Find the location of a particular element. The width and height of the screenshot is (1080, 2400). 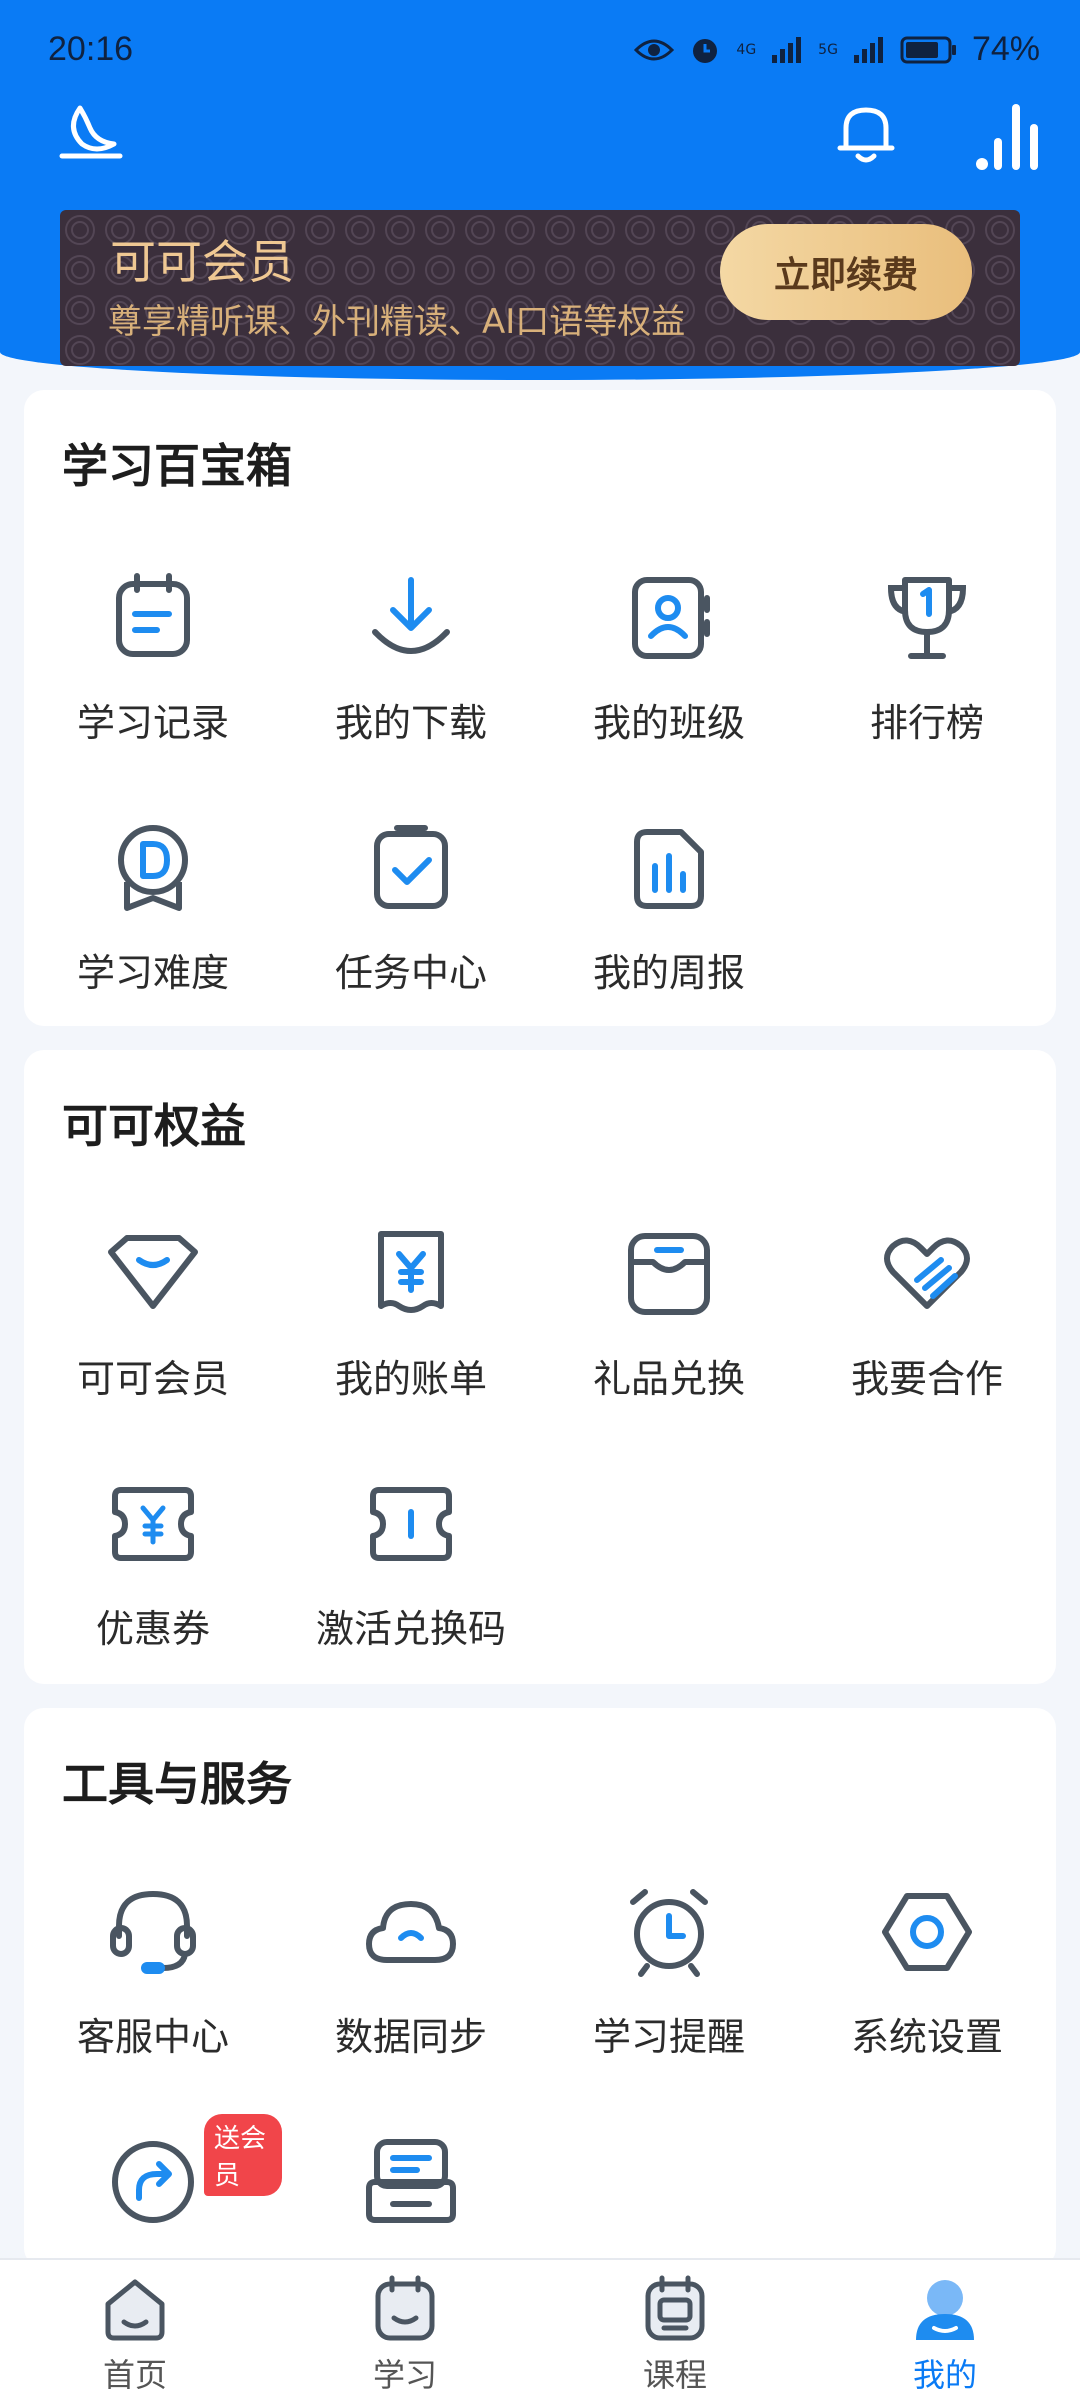

system-settings-item: 系统设置 is located at coordinates (927, 1964).